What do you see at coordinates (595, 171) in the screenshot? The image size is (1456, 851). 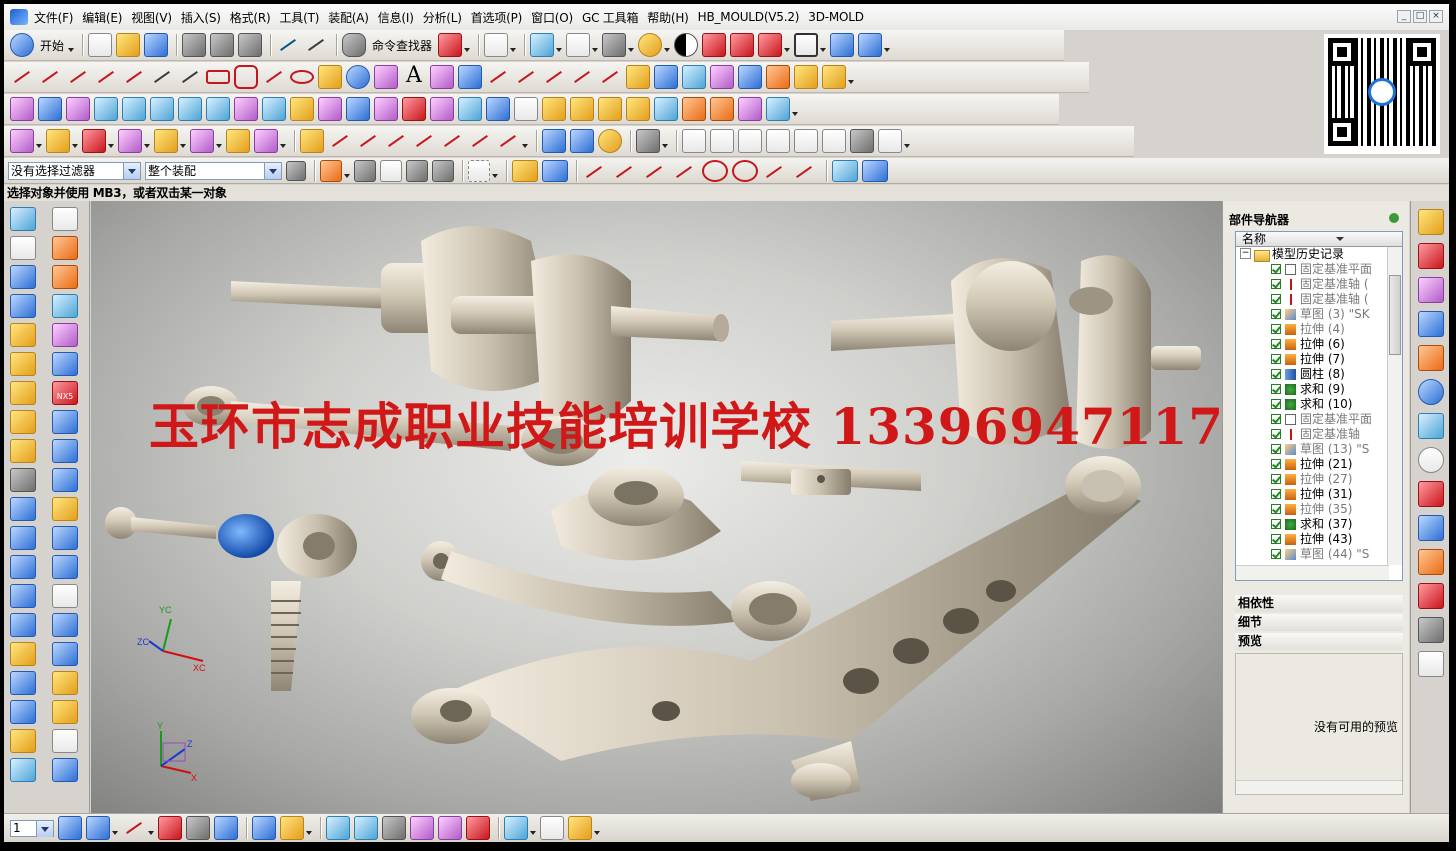 I see `snap-endpoint-icon` at bounding box center [595, 171].